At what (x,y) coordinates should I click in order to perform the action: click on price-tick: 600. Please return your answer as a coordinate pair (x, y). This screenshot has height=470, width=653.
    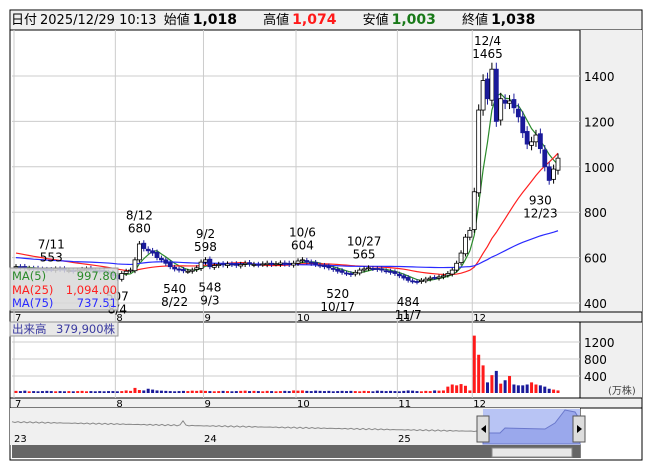
    Looking at the image, I should click on (595, 259).